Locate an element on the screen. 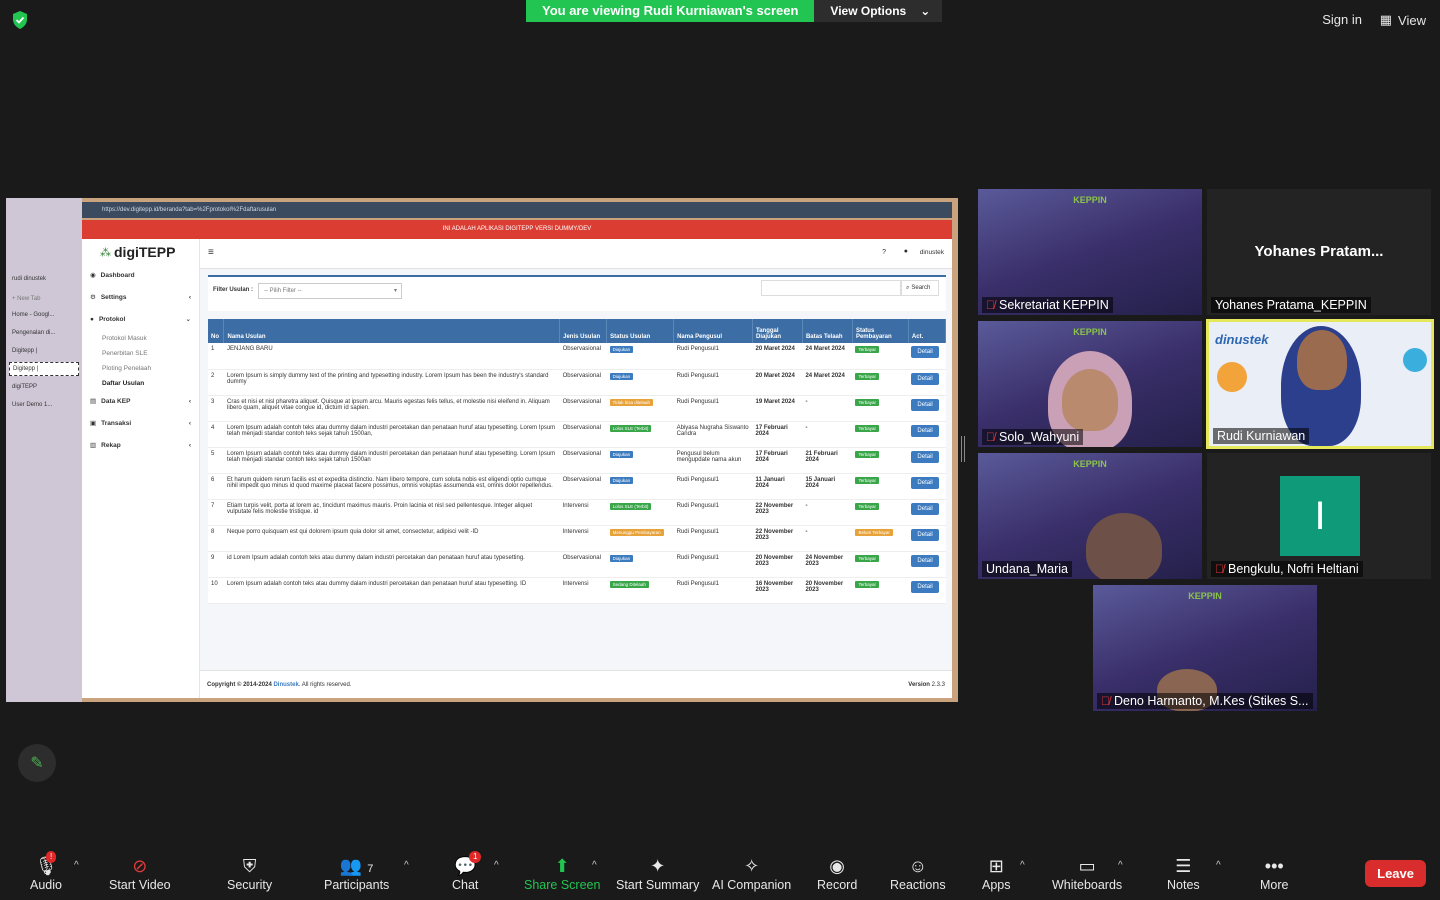  security-shield-icon is located at coordinates (20, 20).